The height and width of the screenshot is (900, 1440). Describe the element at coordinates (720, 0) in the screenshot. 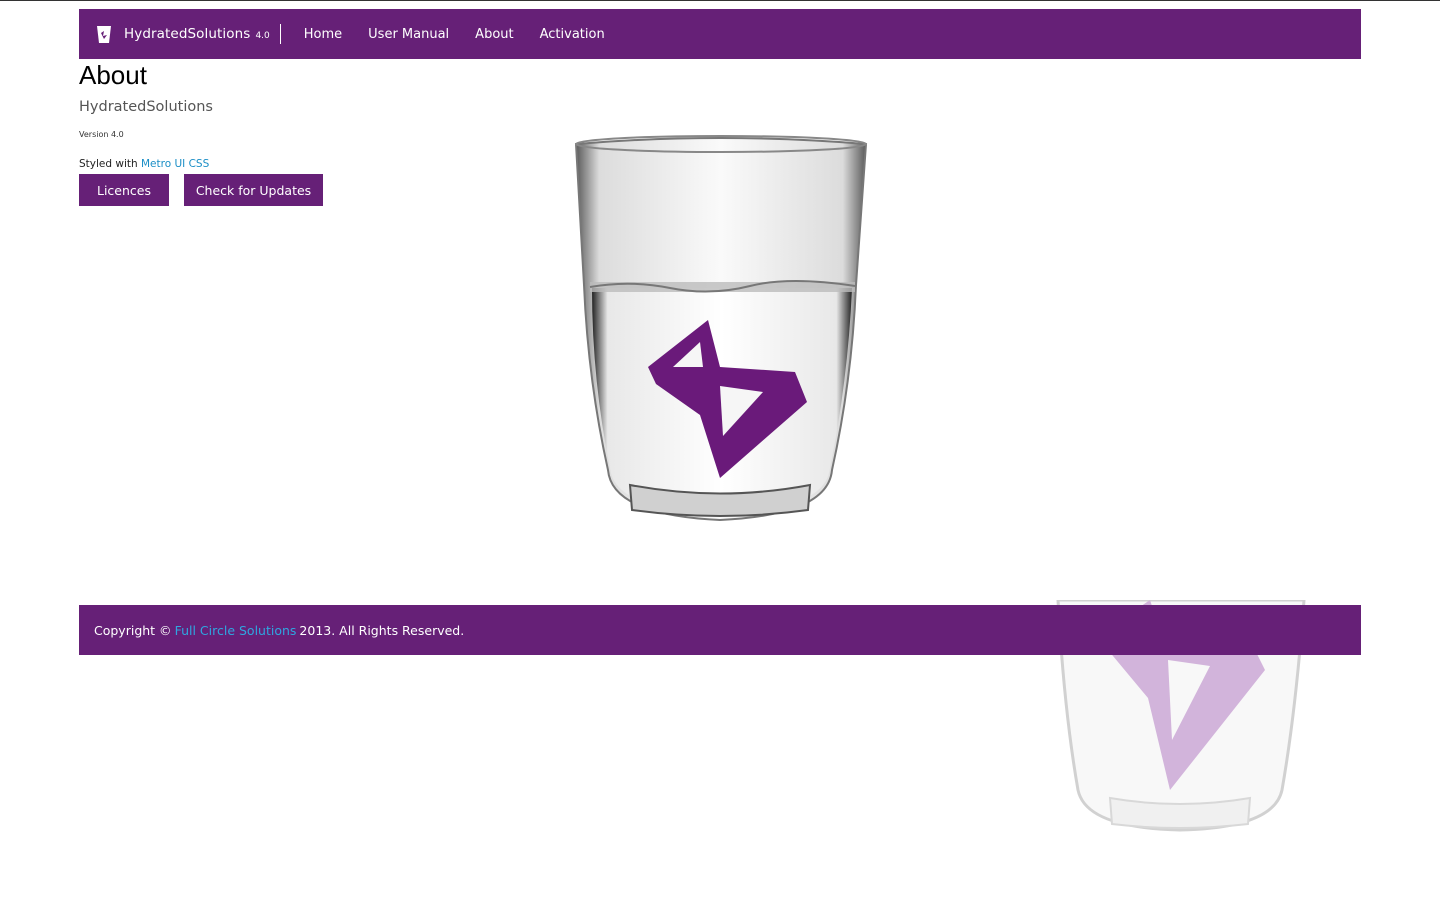

I see `window-top-border` at that location.